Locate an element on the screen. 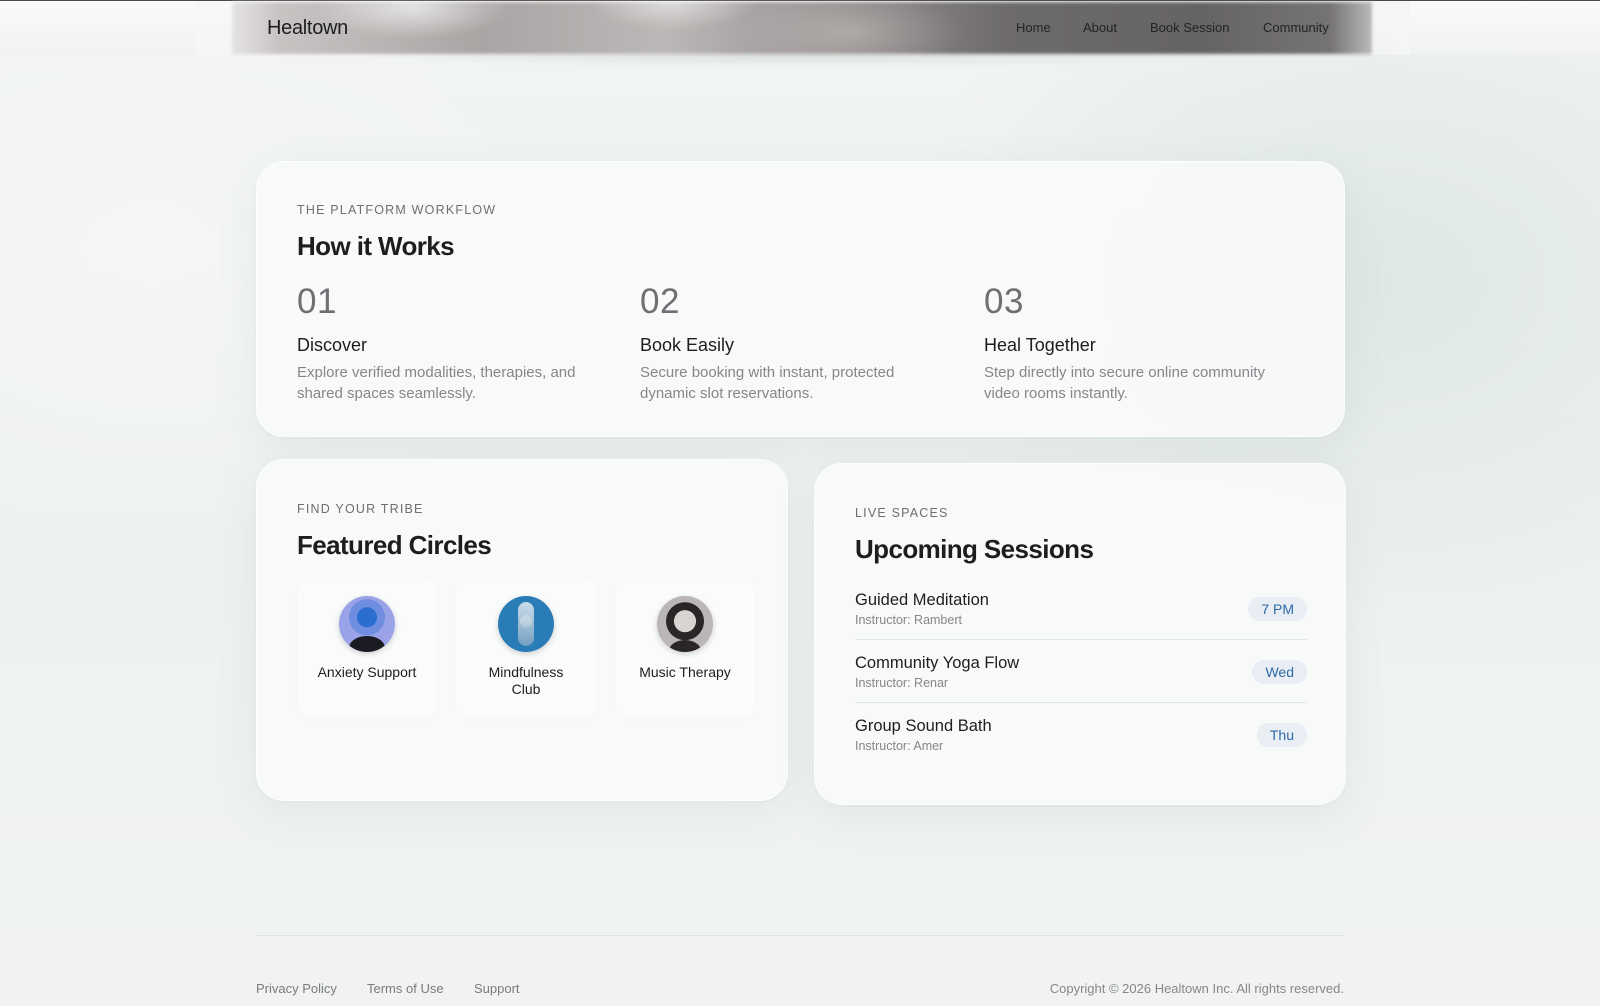  session-name: Community Yoga Flow is located at coordinates (937, 663).